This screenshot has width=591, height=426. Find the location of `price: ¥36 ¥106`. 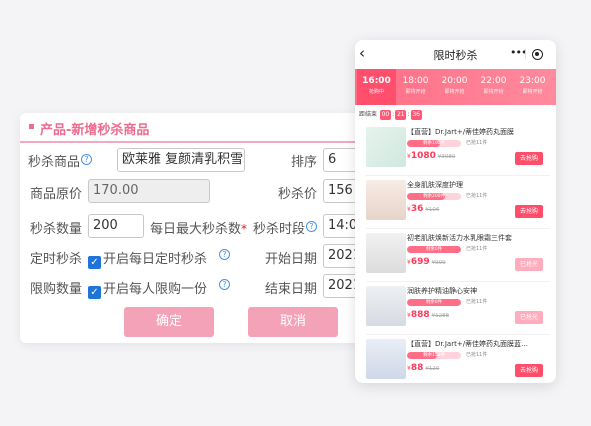

price: ¥36 ¥106 is located at coordinates (423, 209).